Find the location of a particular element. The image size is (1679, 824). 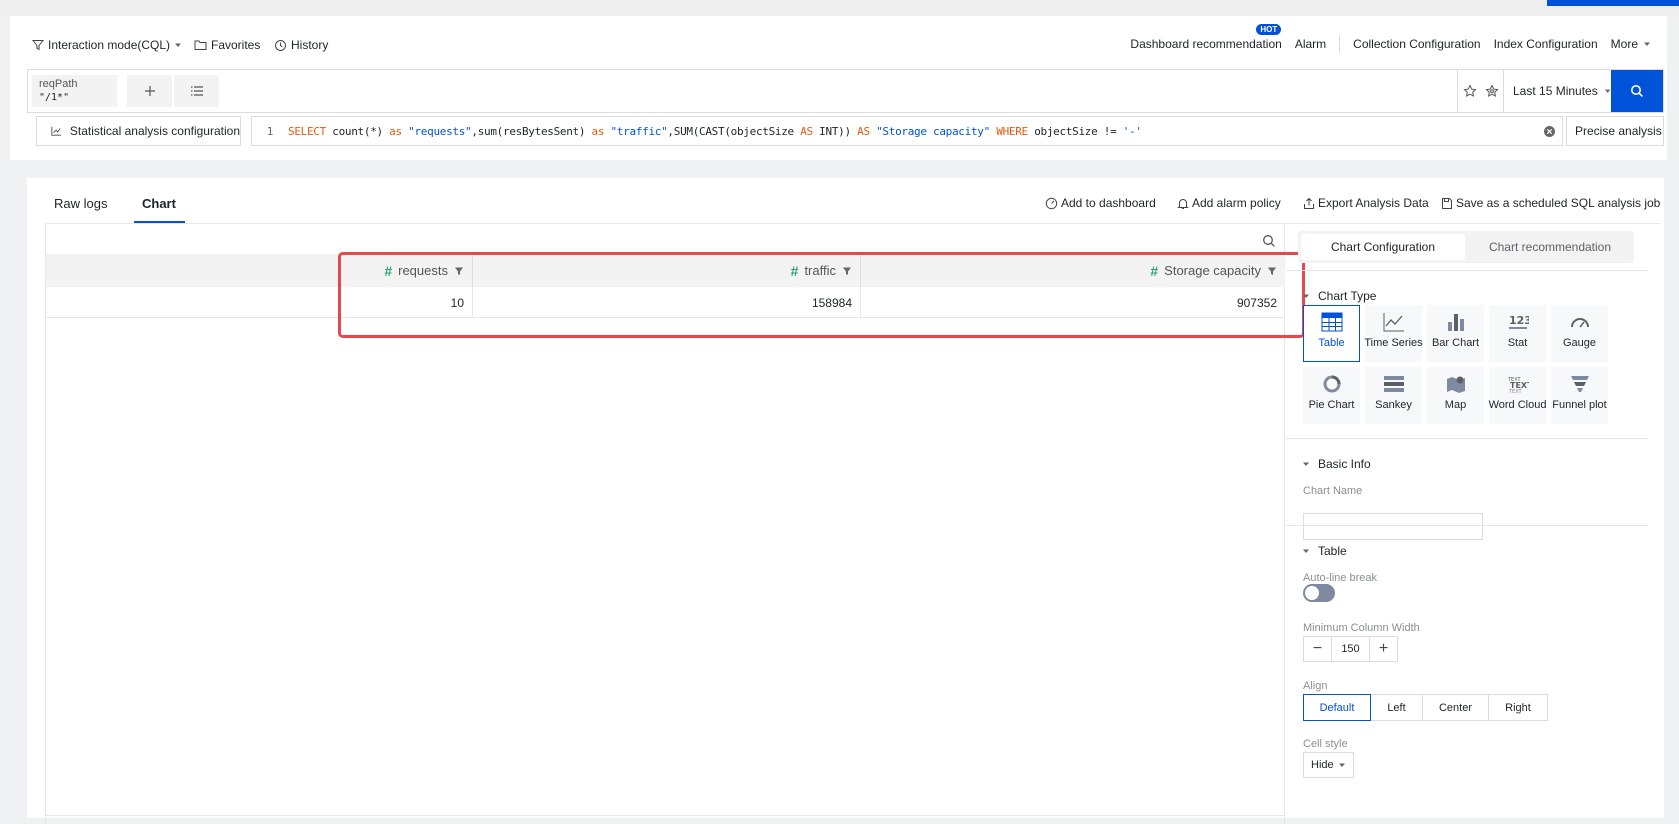

chart-type-label: Time Series is located at coordinates (1393, 343).